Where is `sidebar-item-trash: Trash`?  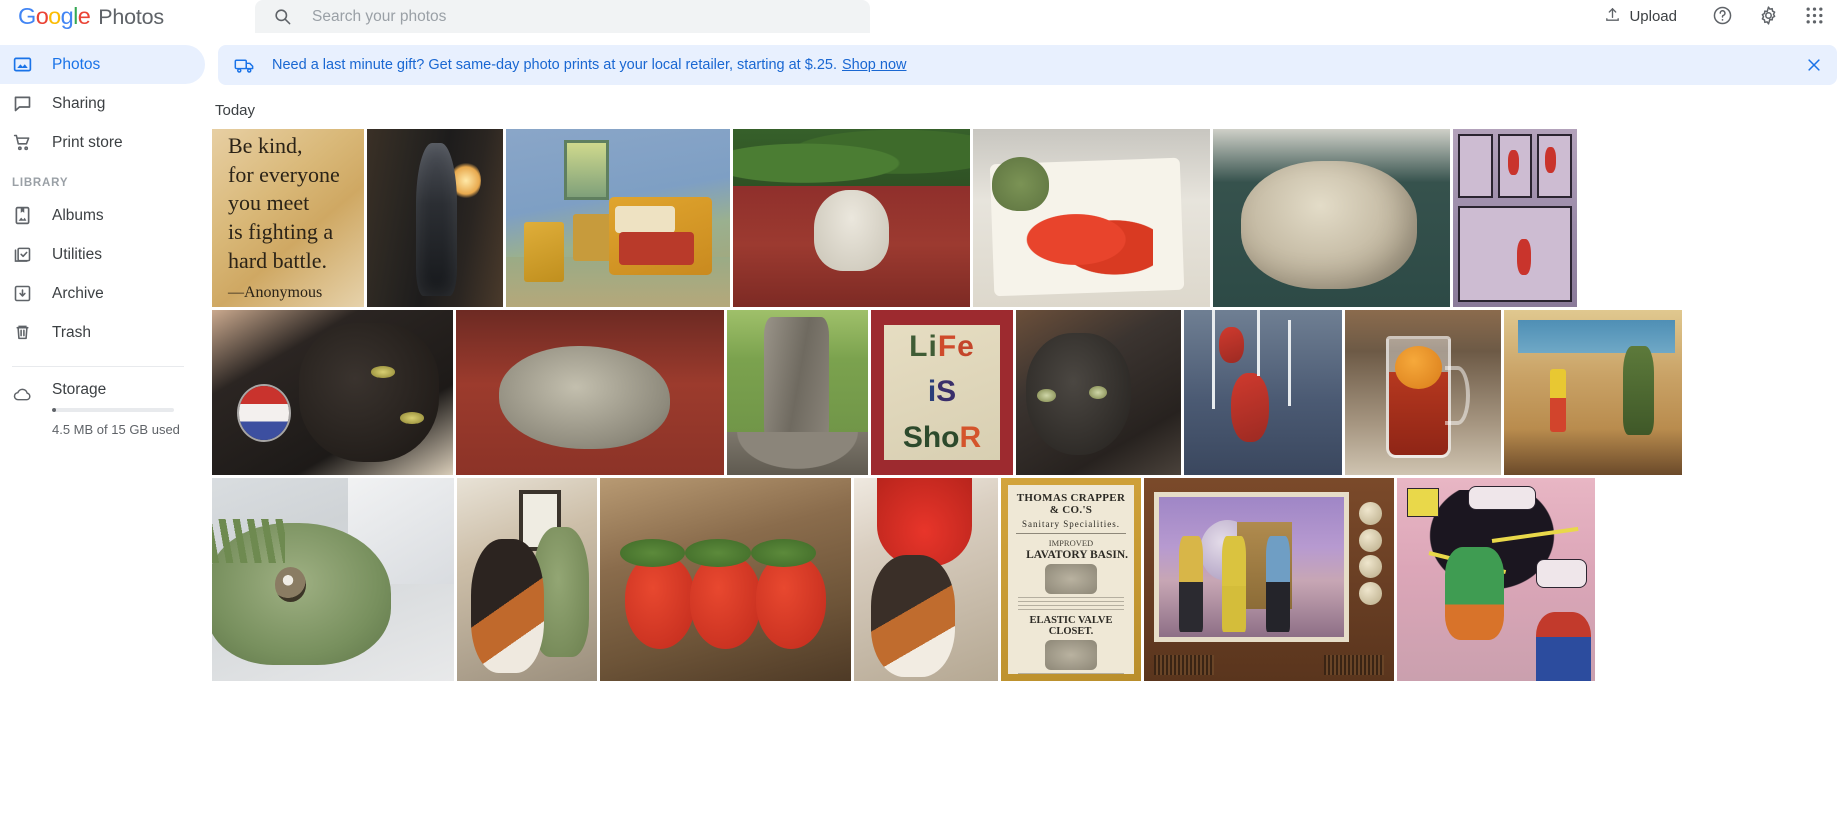
sidebar-item-trash: Trash is located at coordinates (102, 332).